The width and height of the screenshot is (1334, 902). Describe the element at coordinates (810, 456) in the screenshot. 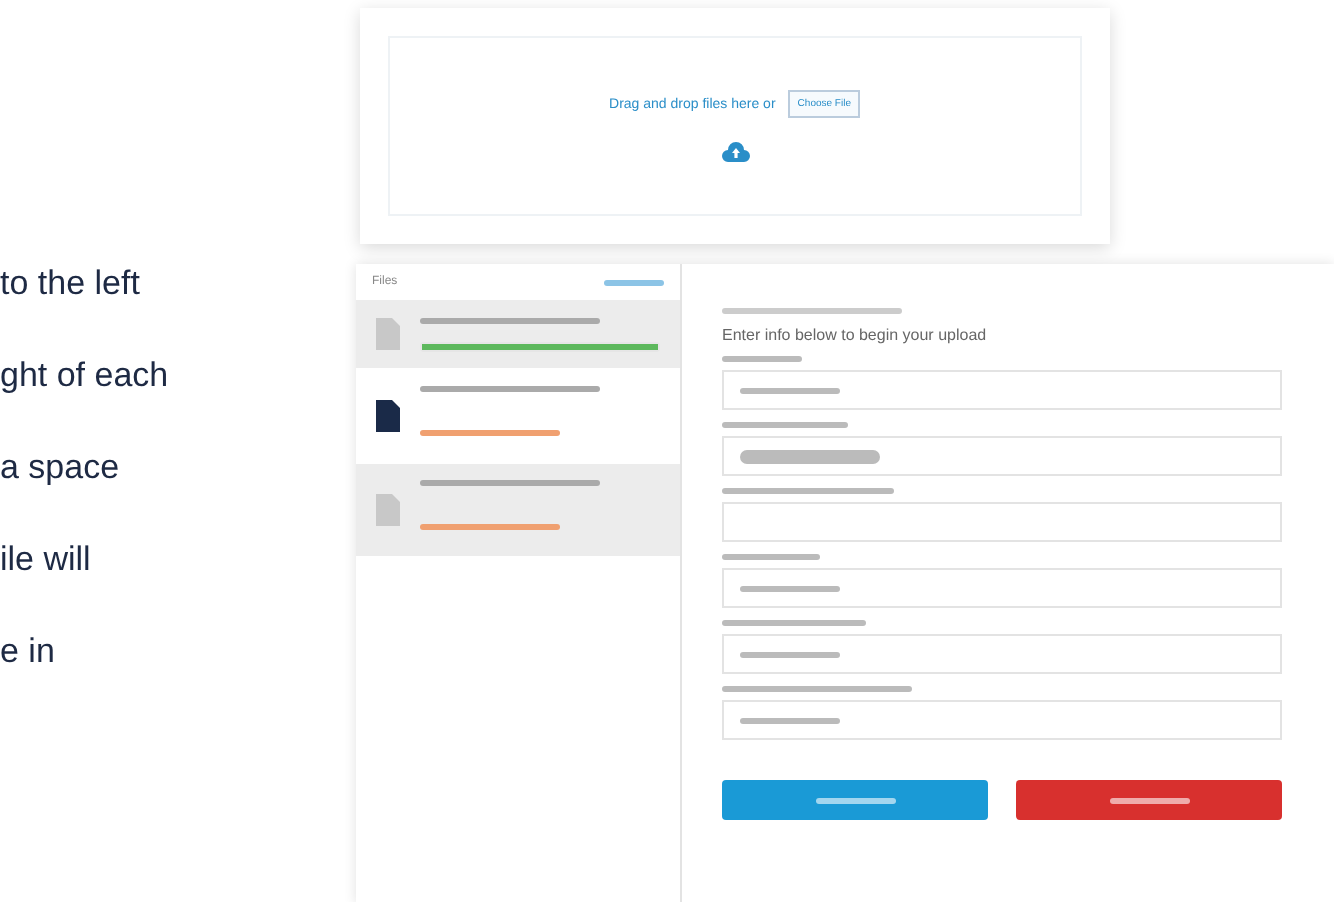

I see `tag-chip` at that location.